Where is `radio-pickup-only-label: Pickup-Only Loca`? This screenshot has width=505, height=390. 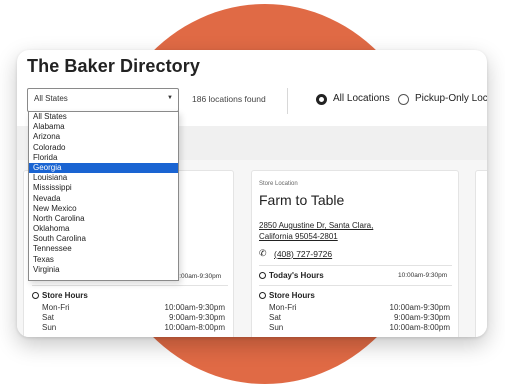
radio-pickup-only-label: Pickup-Only Loca is located at coordinates (451, 98).